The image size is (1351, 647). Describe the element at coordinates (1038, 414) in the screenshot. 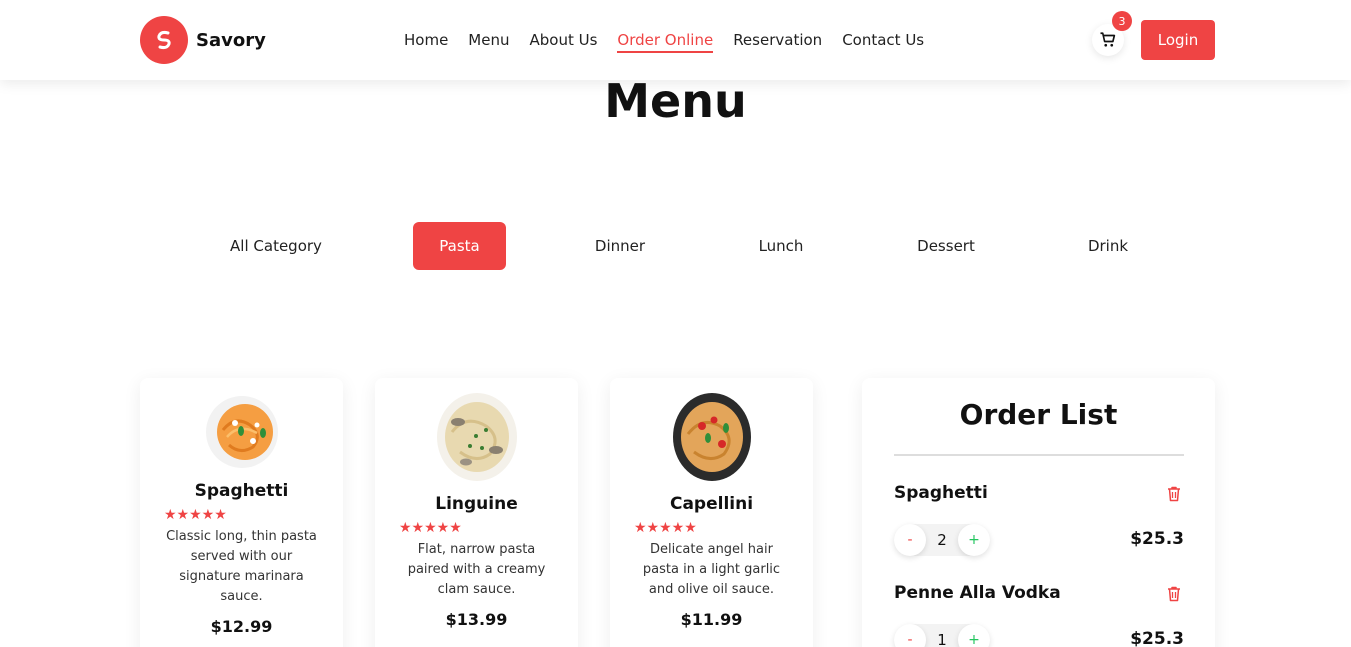

I see `order-list-title: Order List` at that location.